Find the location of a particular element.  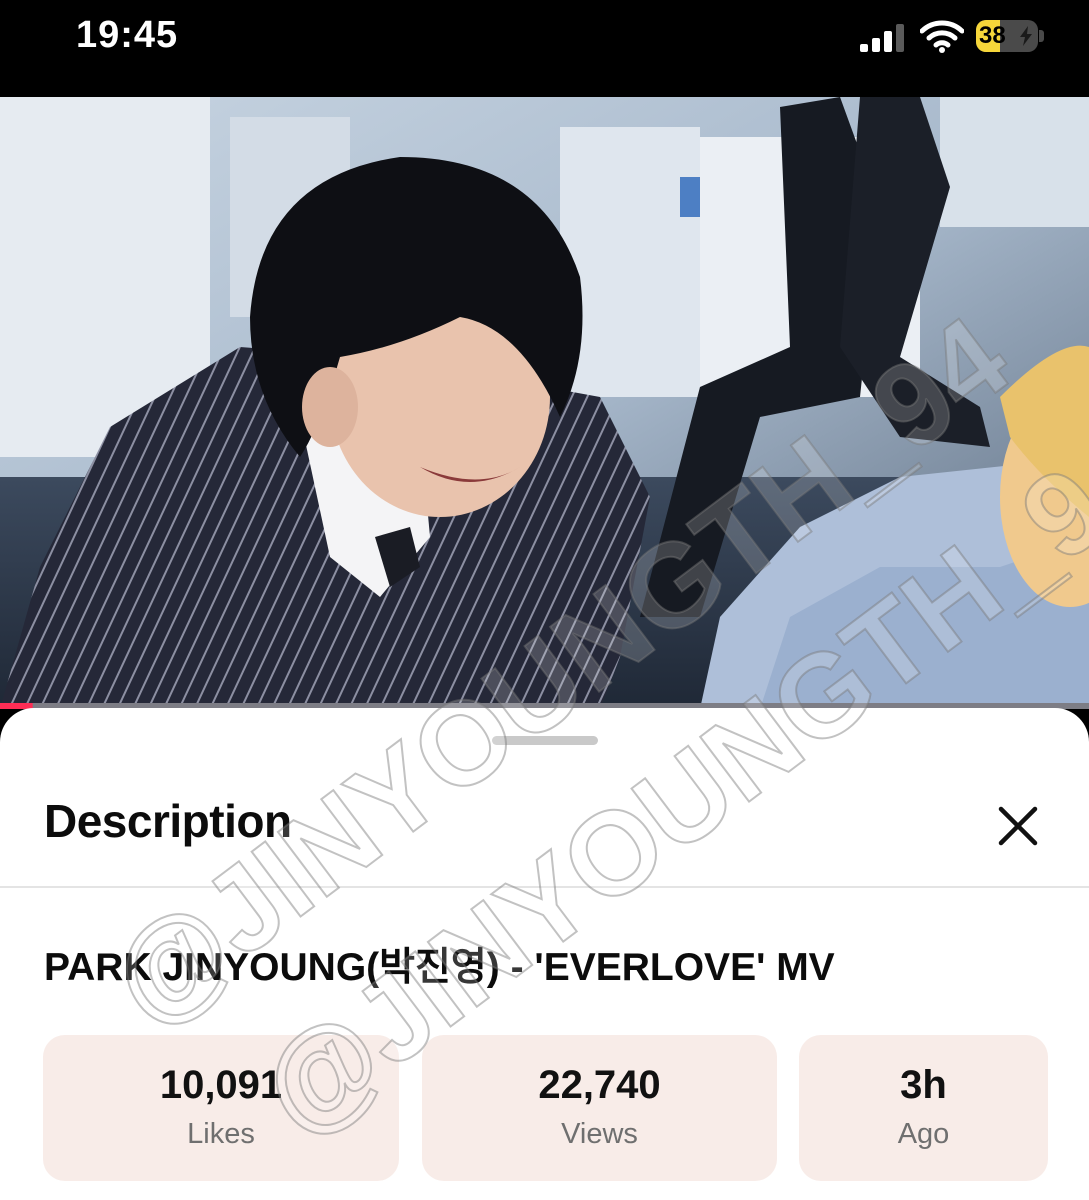

status-time: 19:45 is located at coordinates (127, 35).